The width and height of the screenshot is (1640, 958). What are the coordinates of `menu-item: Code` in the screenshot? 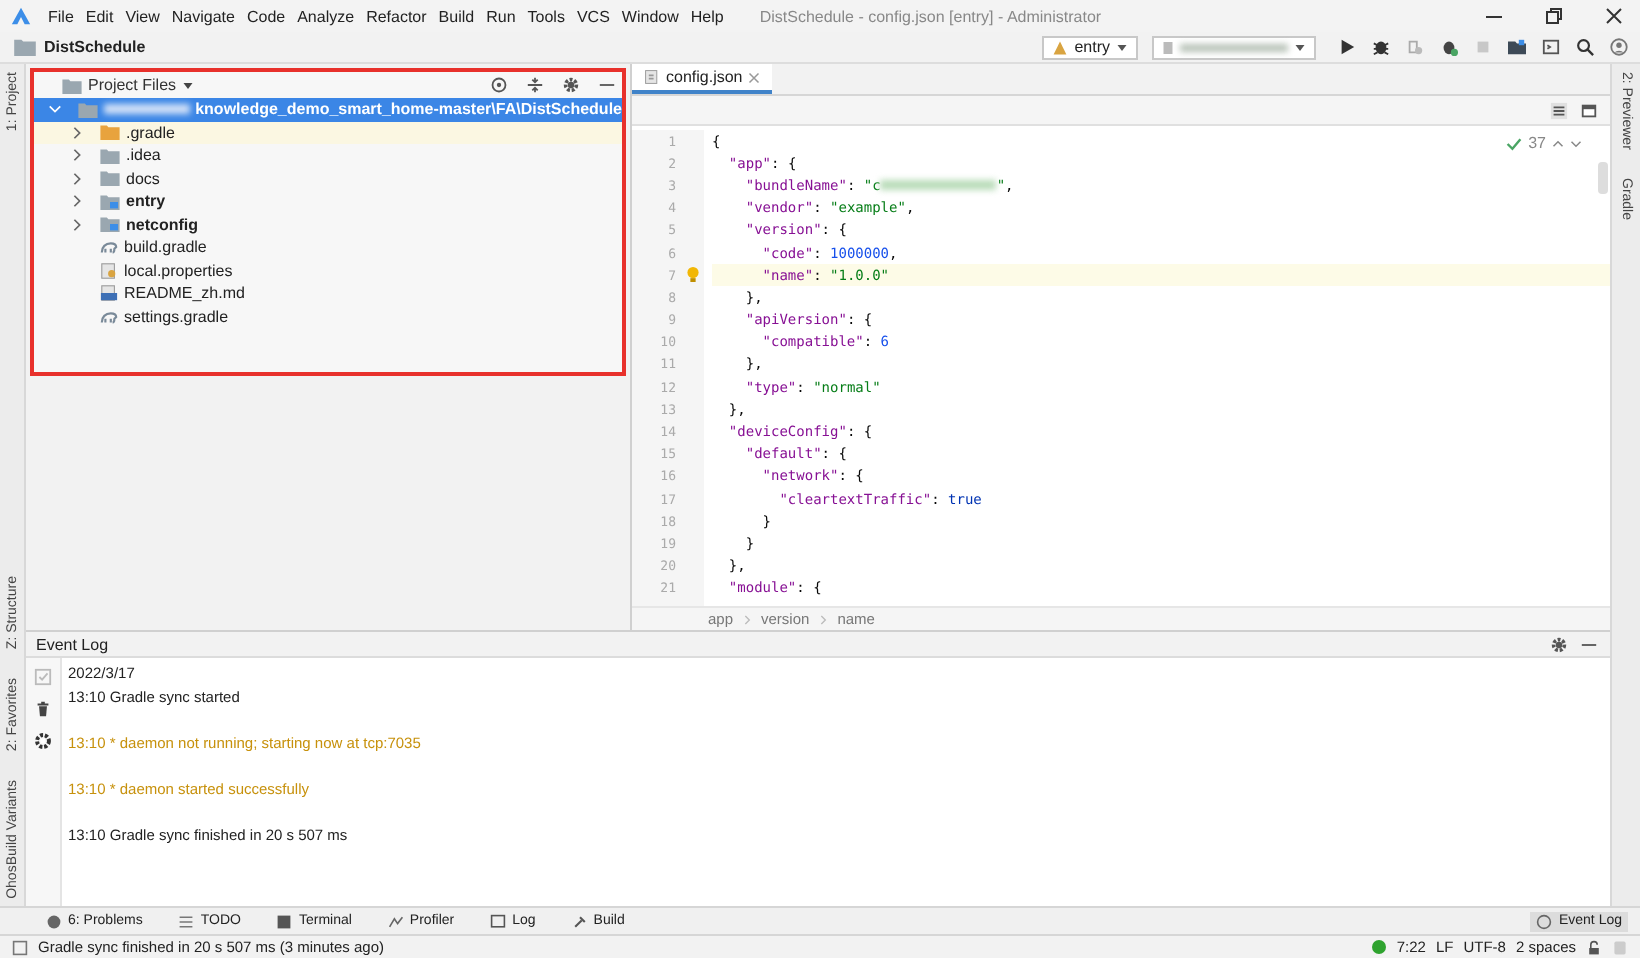 It's located at (266, 16).